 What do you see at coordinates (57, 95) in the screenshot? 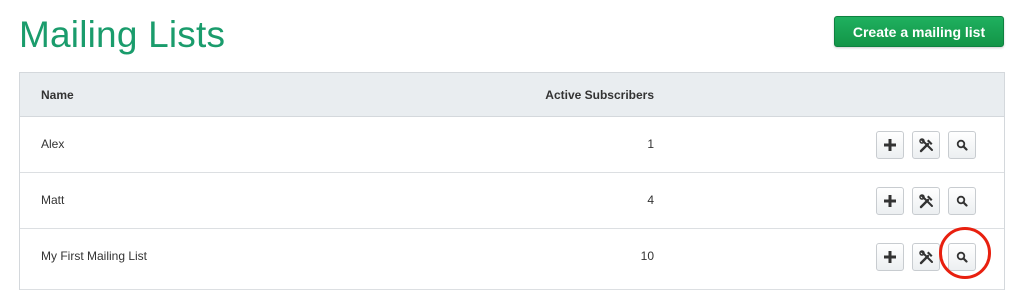
I see `column-header-name: Name` at bounding box center [57, 95].